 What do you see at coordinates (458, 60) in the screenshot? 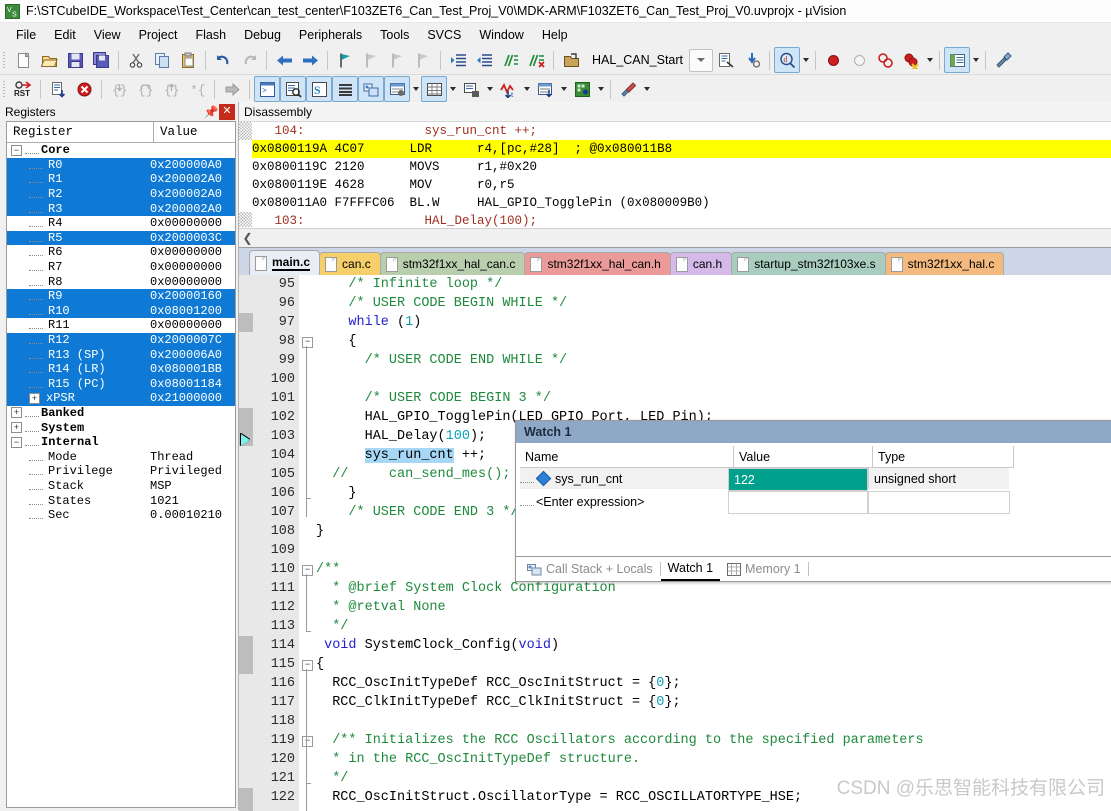
I see `indent-icon` at bounding box center [458, 60].